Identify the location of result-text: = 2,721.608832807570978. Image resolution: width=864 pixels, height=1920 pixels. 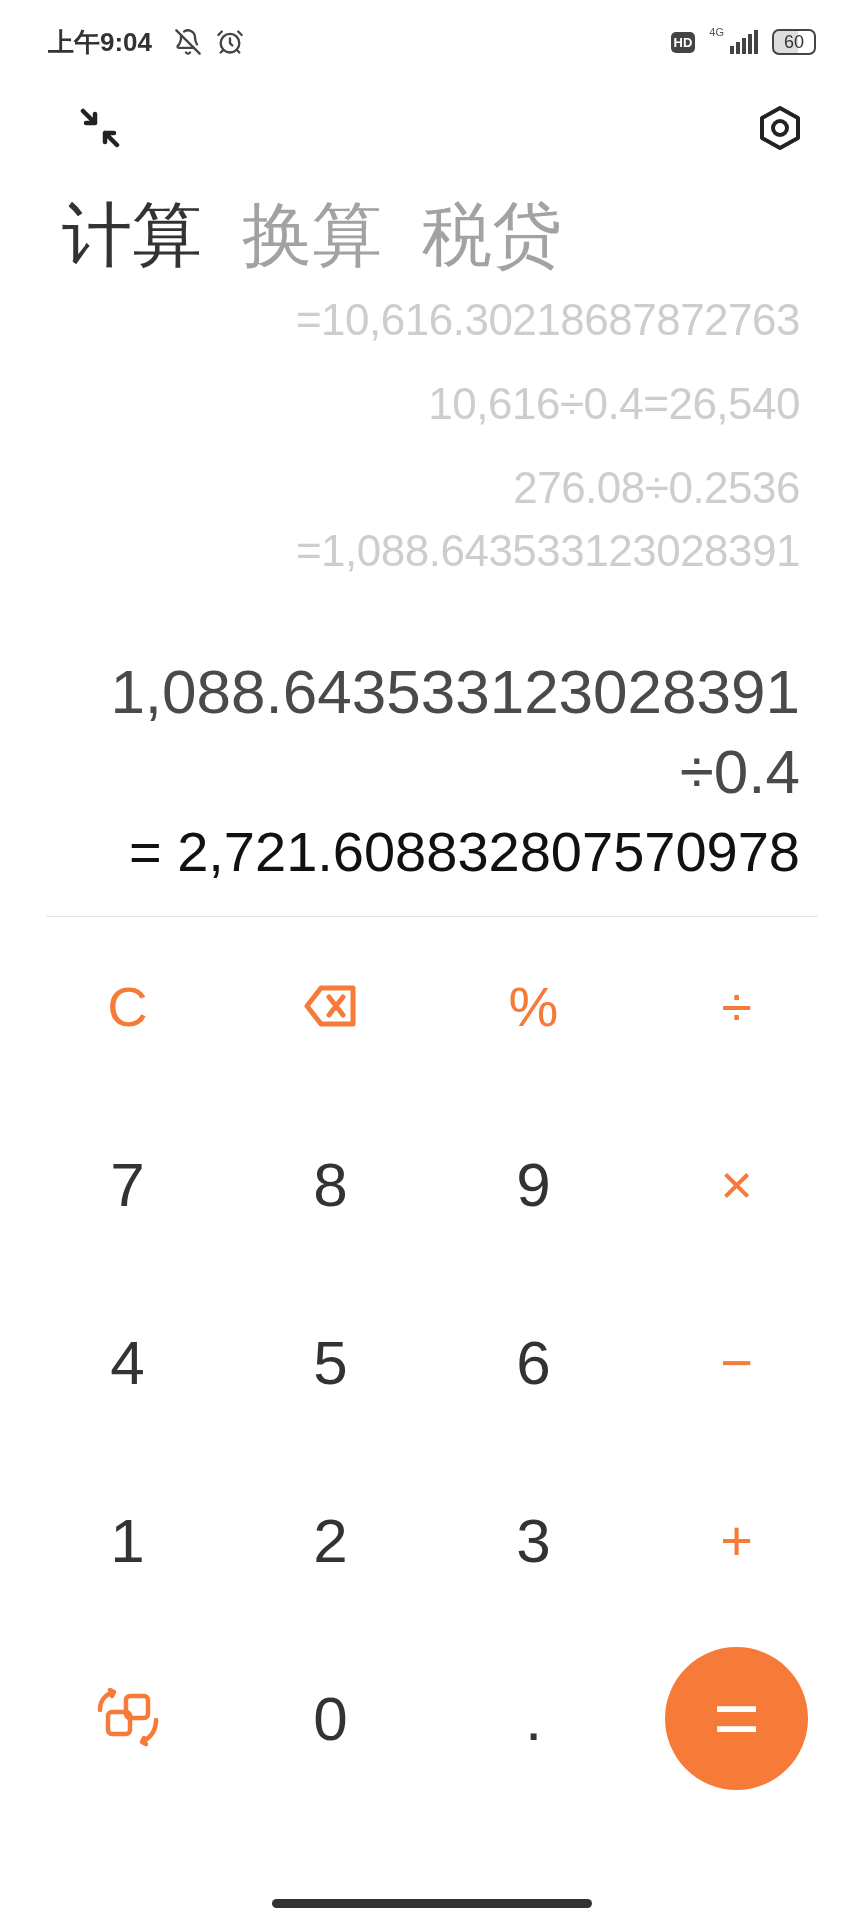
(464, 852).